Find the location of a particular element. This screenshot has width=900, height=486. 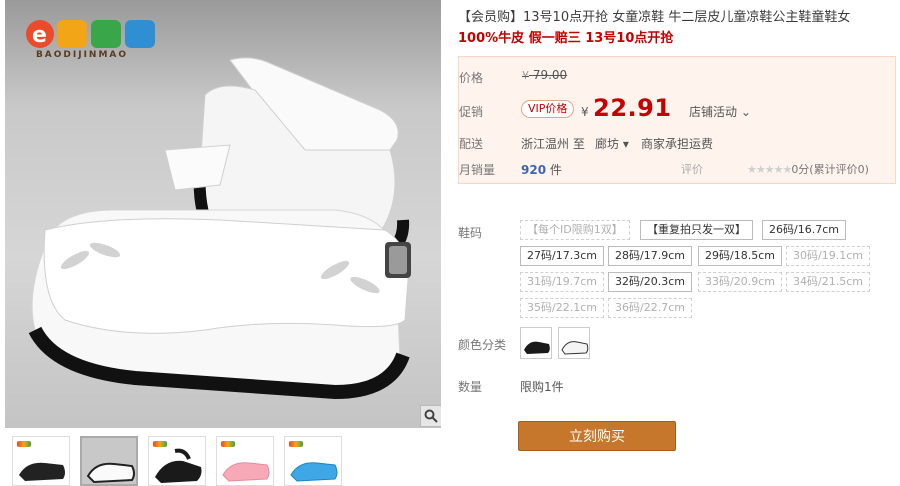

promo-label: 促销 is located at coordinates (471, 112).